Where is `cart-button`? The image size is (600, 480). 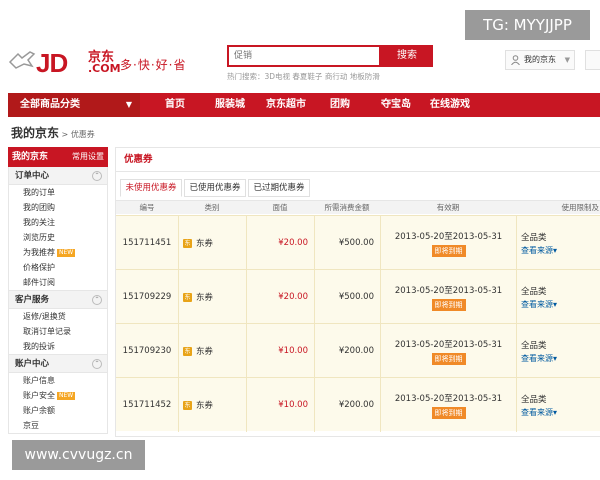 cart-button is located at coordinates (592, 60).